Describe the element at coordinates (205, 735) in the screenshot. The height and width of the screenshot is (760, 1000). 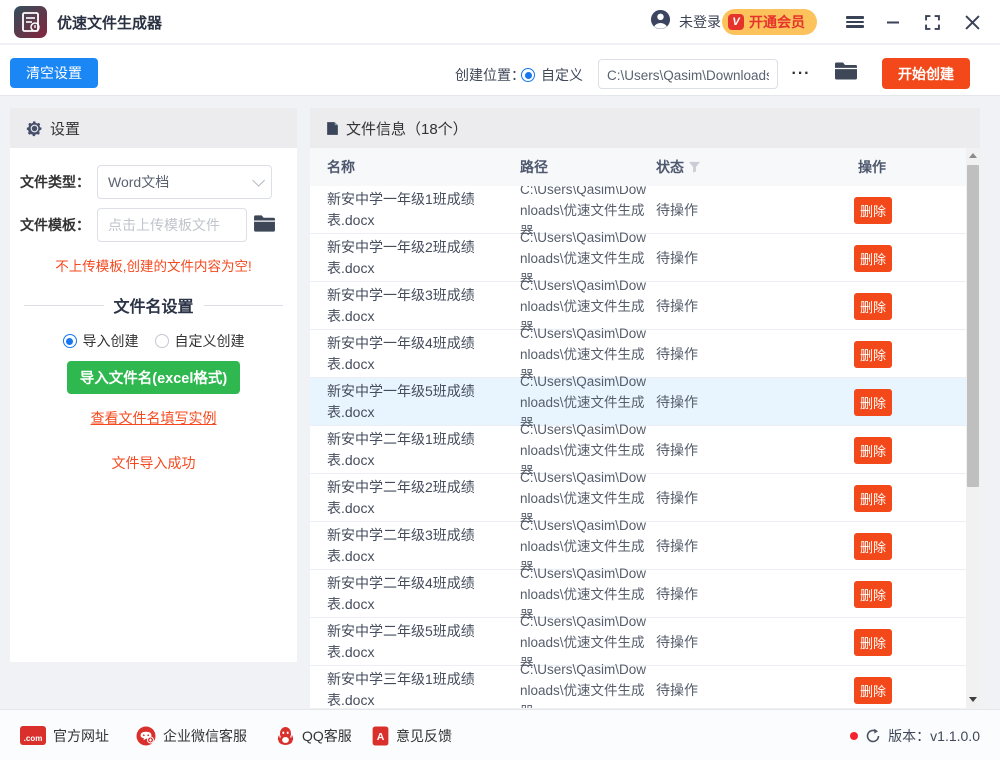
I see `wechat-support-label: 企业微信客服` at that location.